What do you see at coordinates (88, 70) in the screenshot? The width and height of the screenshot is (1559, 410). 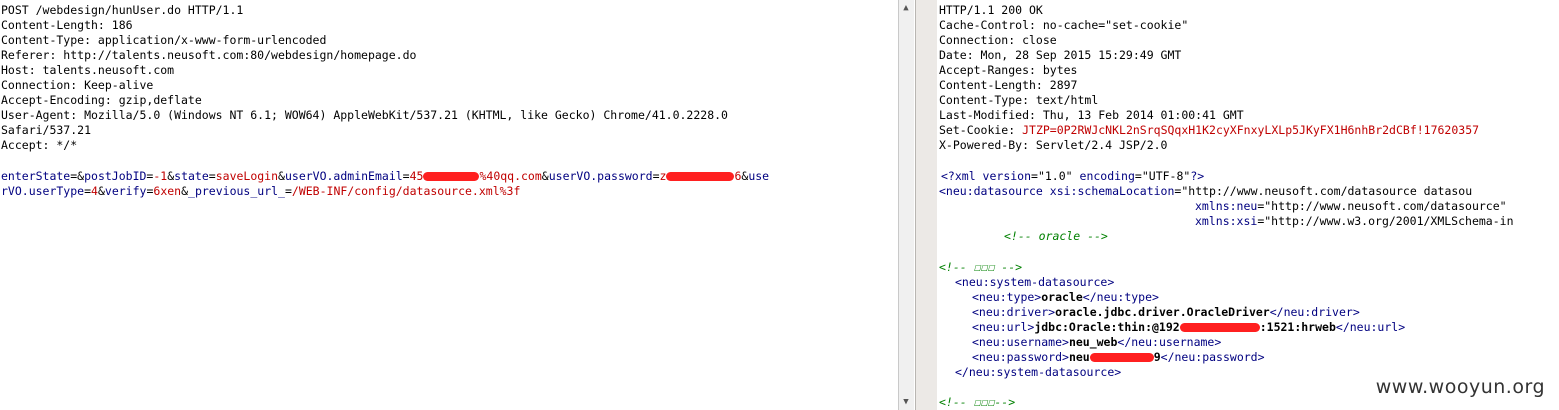 I see `request-header: Host: talents.neusoft.com` at bounding box center [88, 70].